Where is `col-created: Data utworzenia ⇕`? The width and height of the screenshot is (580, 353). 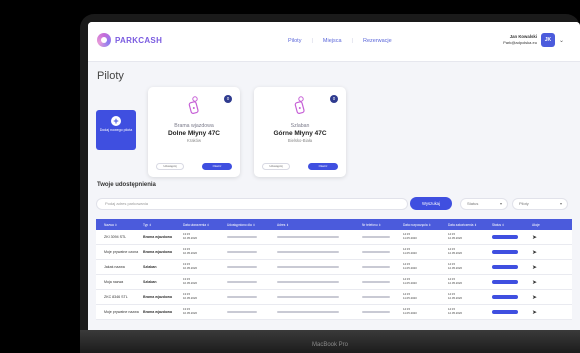 col-created: Data utworzenia ⇕ is located at coordinates (205, 225).